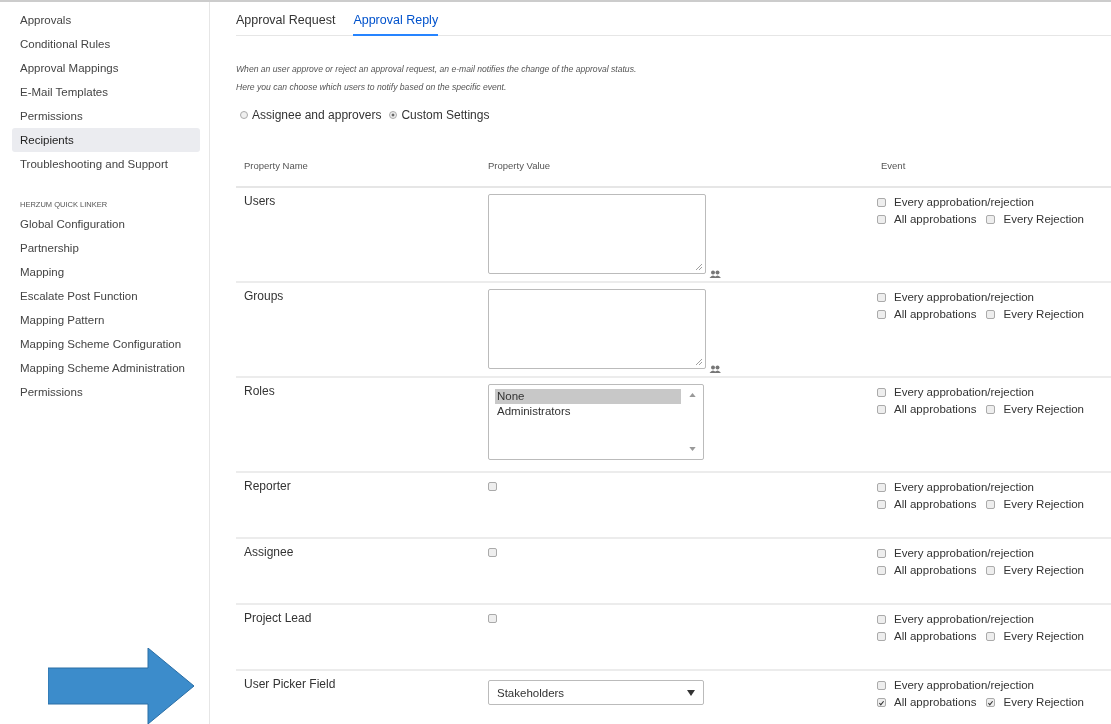  What do you see at coordinates (269, 552) in the screenshot?
I see `property-name: Assignee` at bounding box center [269, 552].